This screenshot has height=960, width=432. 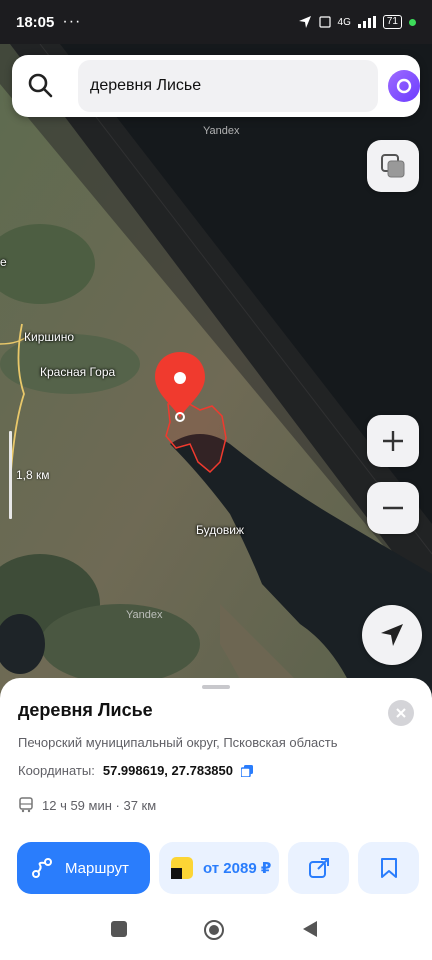 I want to click on minus-icon, so click(x=393, y=508).